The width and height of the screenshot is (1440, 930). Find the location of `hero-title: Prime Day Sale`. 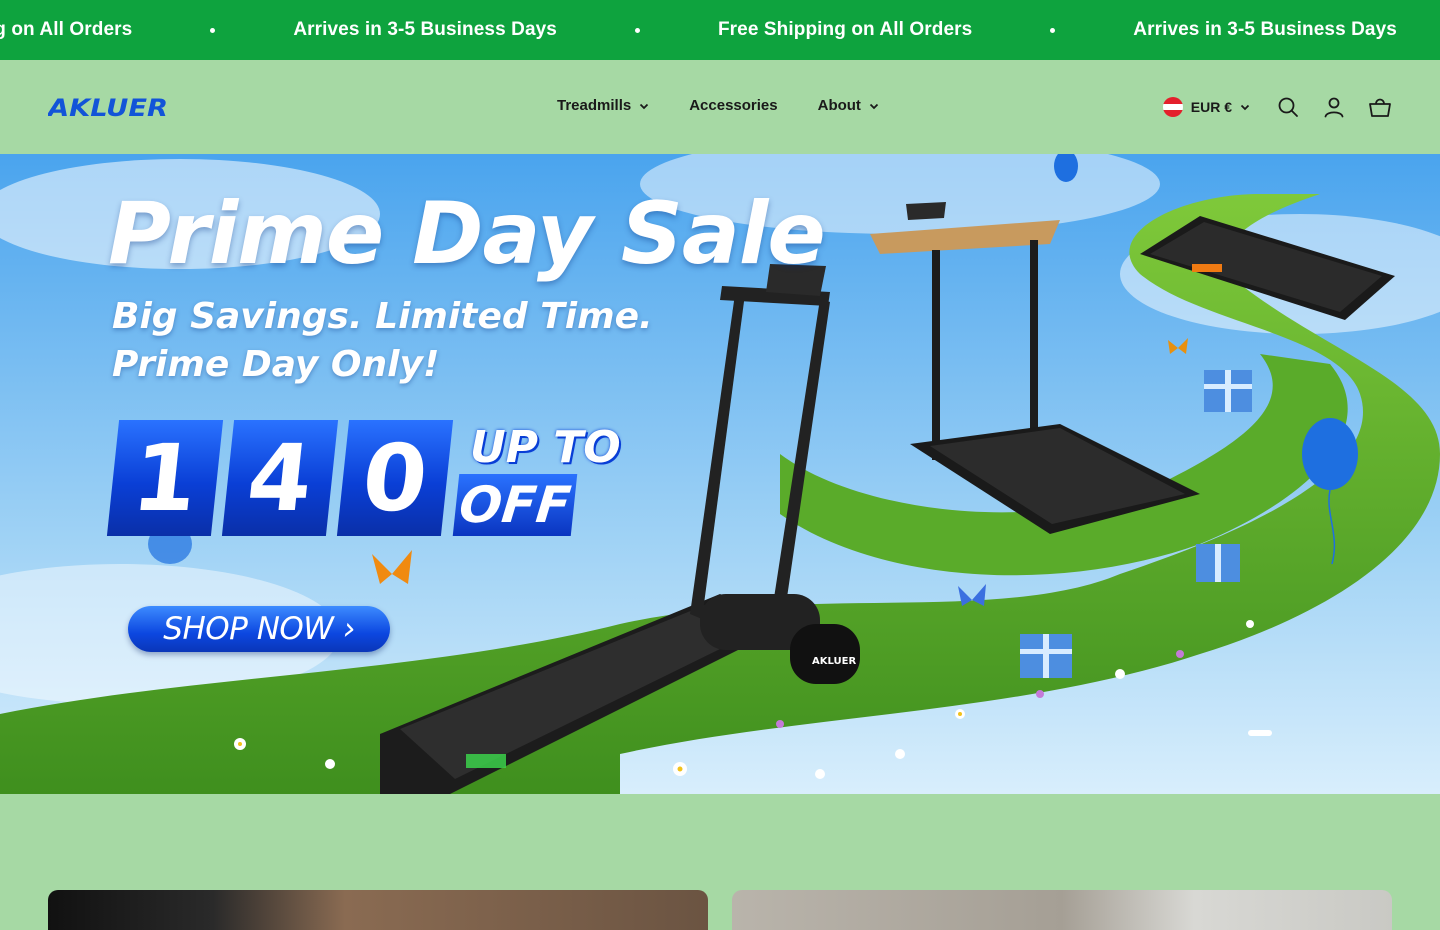

hero-title: Prime Day Sale is located at coordinates (467, 234).